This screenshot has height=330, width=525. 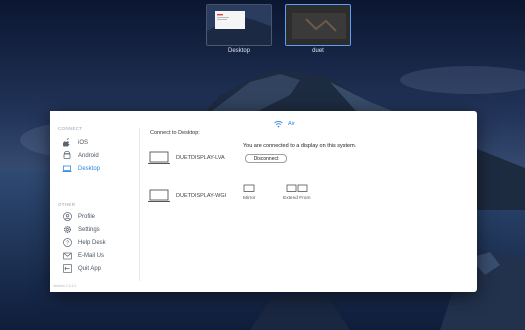 What do you see at coordinates (297, 188) in the screenshot?
I see `extend-display-icon` at bounding box center [297, 188].